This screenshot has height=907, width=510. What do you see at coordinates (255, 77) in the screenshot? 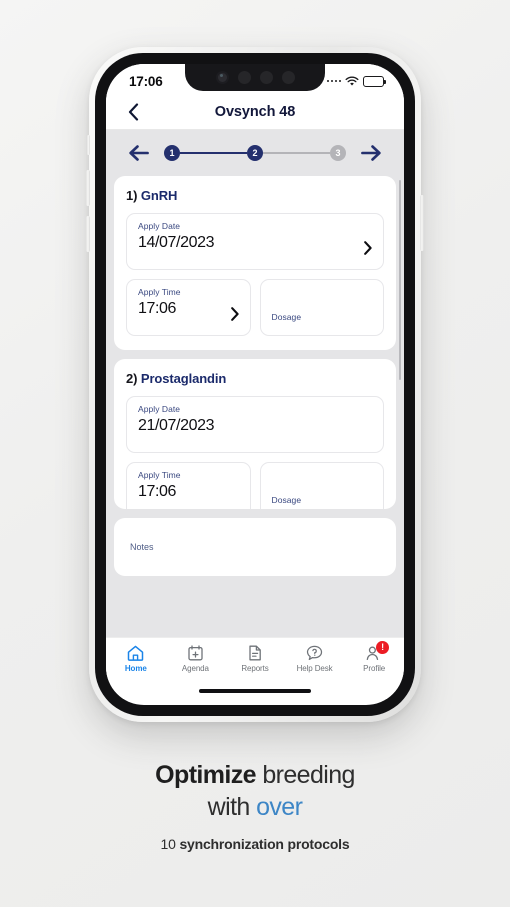
I see `phone-notch` at bounding box center [255, 77].